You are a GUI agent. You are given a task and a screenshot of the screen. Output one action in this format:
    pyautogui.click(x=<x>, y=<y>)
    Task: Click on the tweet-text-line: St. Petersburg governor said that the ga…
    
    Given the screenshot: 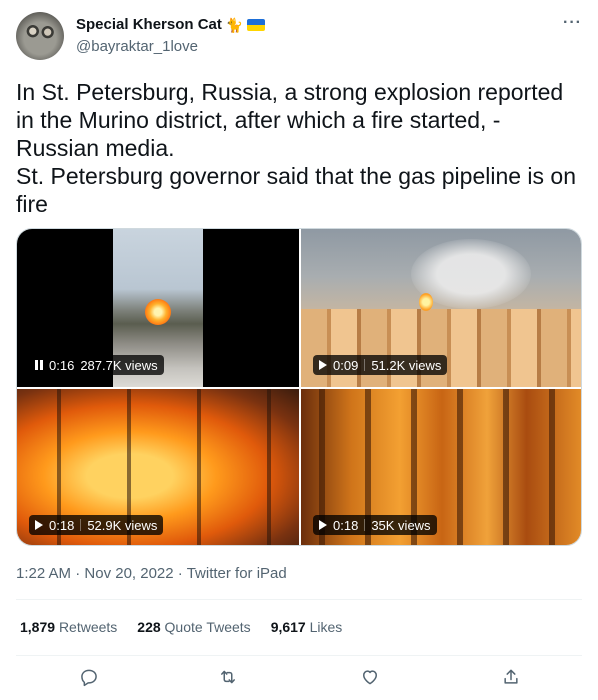 What is the action you would take?
    pyautogui.click(x=296, y=190)
    